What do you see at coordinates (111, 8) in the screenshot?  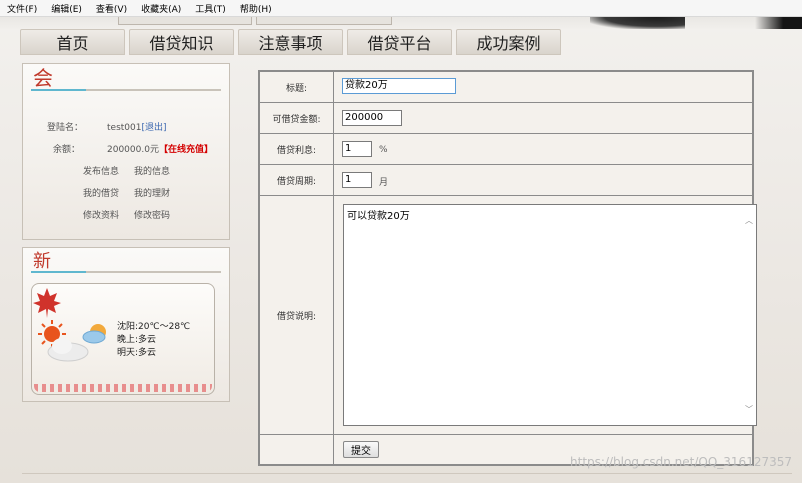 I see `menu-view: 查看(V)` at bounding box center [111, 8].